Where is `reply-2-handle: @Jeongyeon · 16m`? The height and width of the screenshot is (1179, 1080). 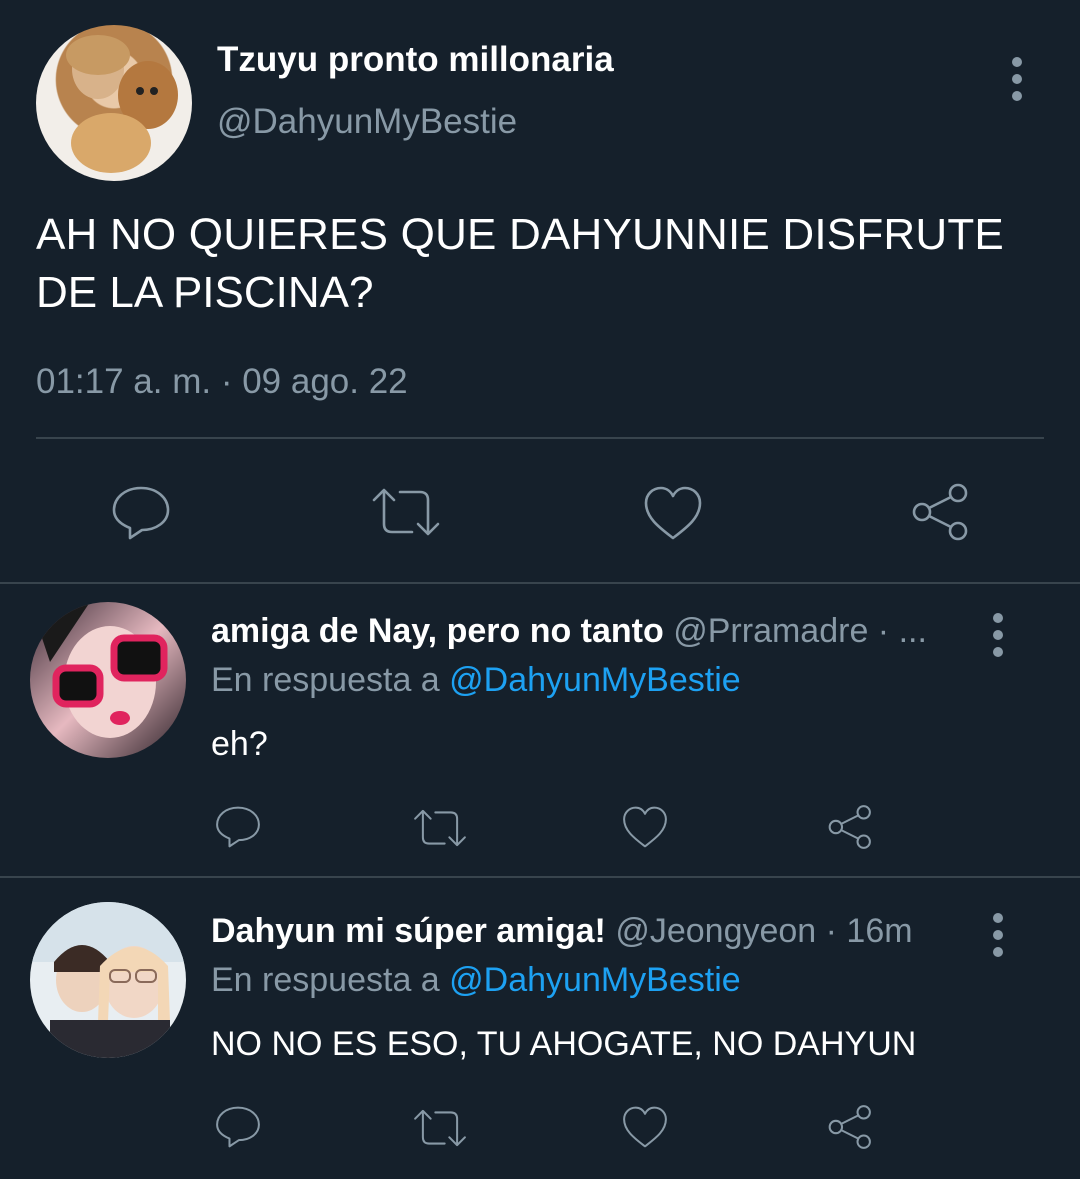
reply-2-handle: @Jeongyeon · 16m is located at coordinates (763, 931).